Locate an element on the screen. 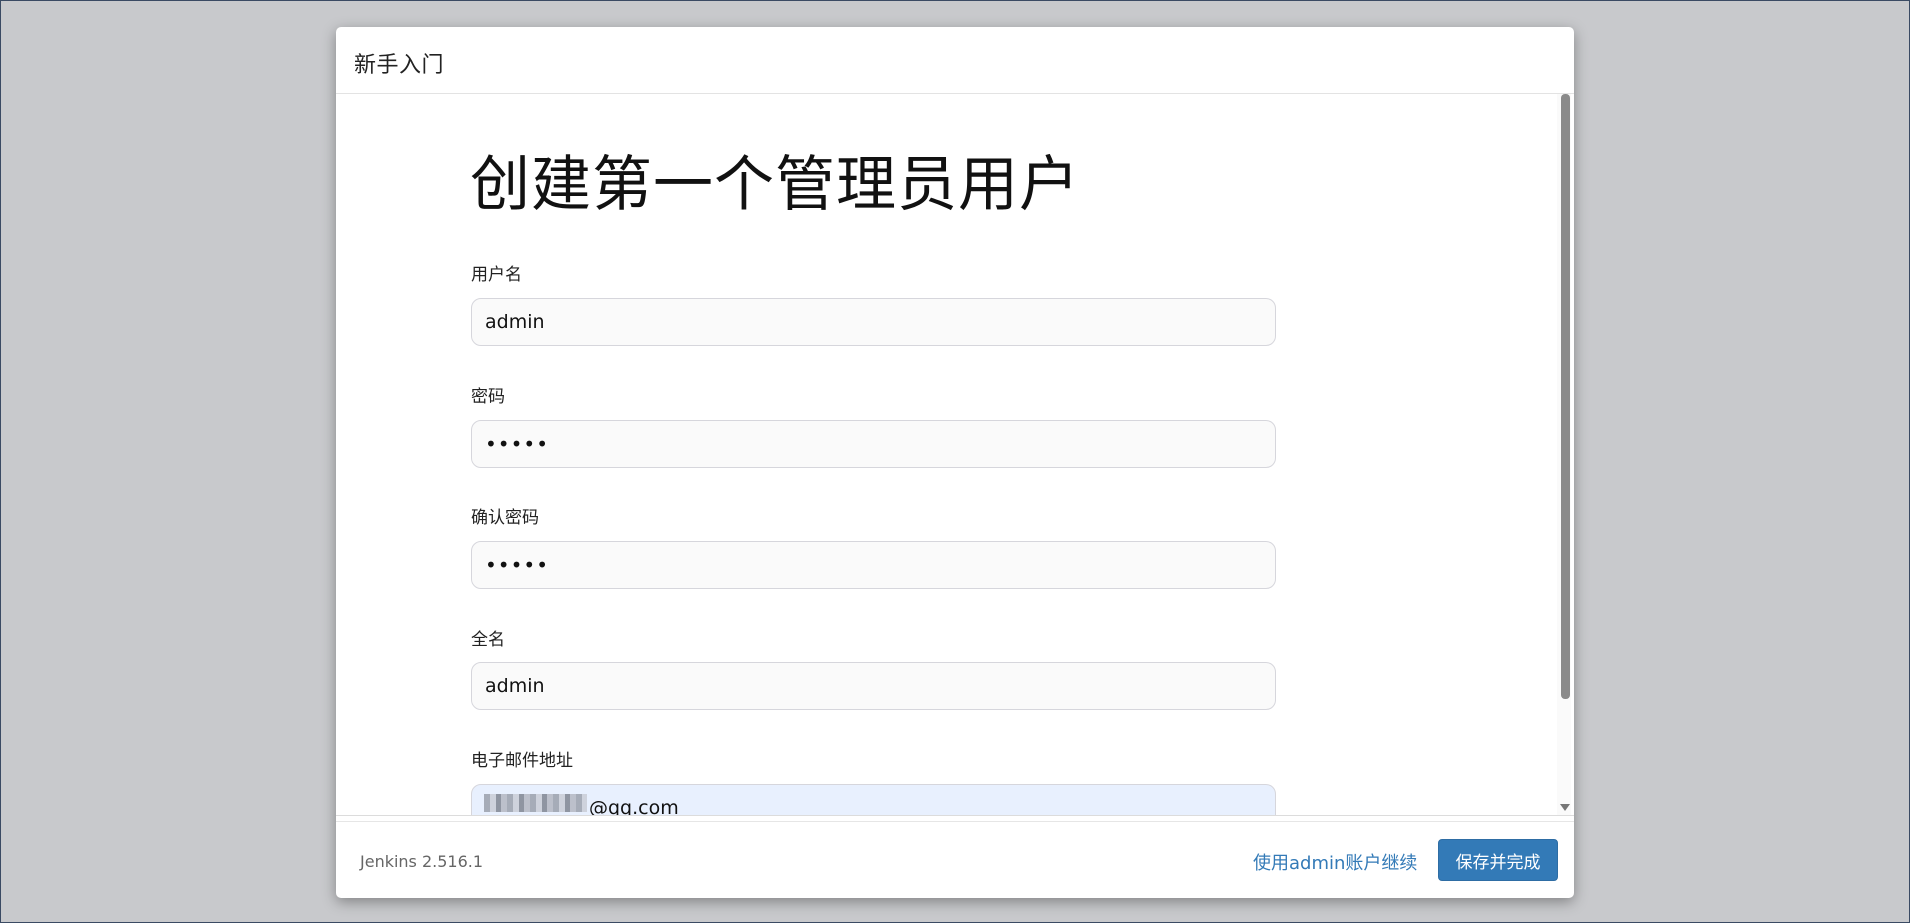 The width and height of the screenshot is (1910, 923). vertical-scrollbar is located at coordinates (1564, 454).